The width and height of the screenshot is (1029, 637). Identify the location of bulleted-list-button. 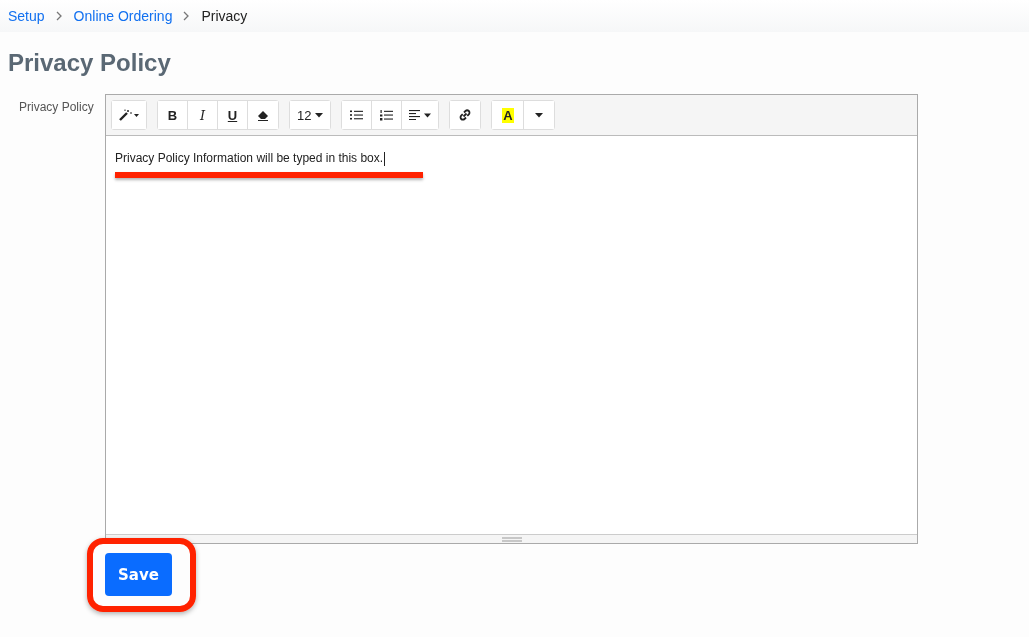
(357, 115).